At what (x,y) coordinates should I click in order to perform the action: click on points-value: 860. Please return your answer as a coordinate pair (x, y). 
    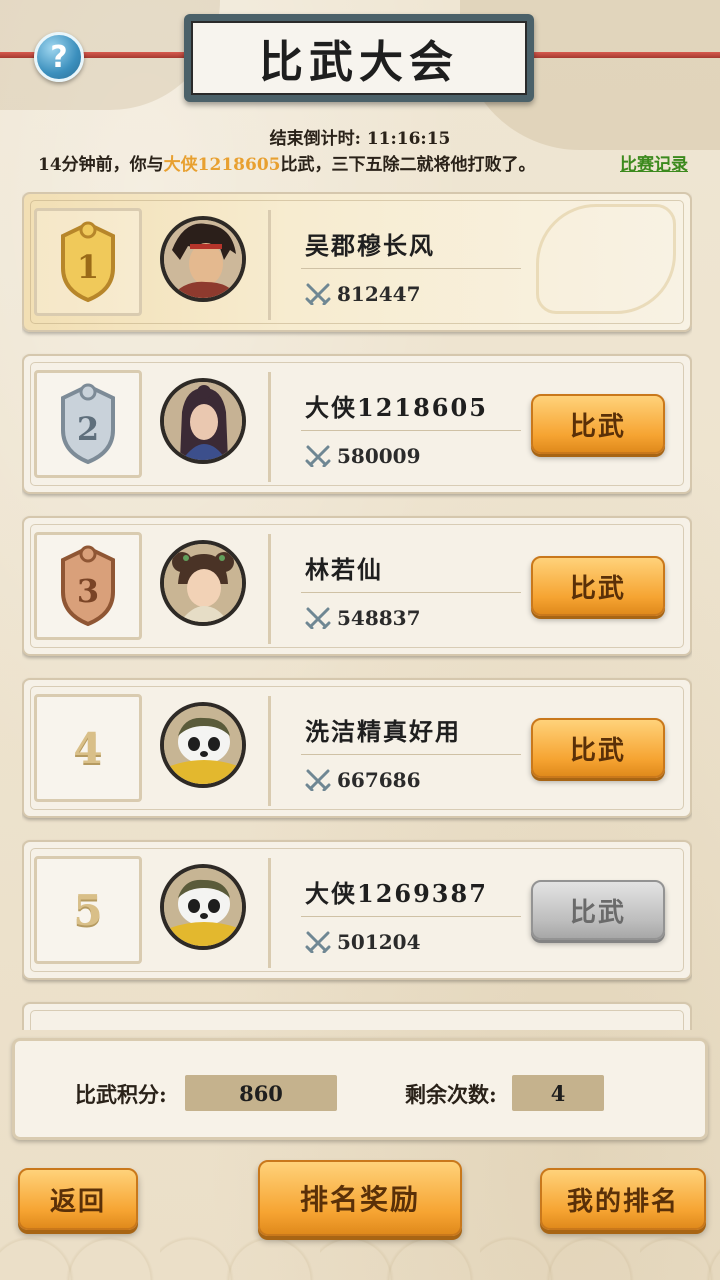
    Looking at the image, I should click on (261, 1093).